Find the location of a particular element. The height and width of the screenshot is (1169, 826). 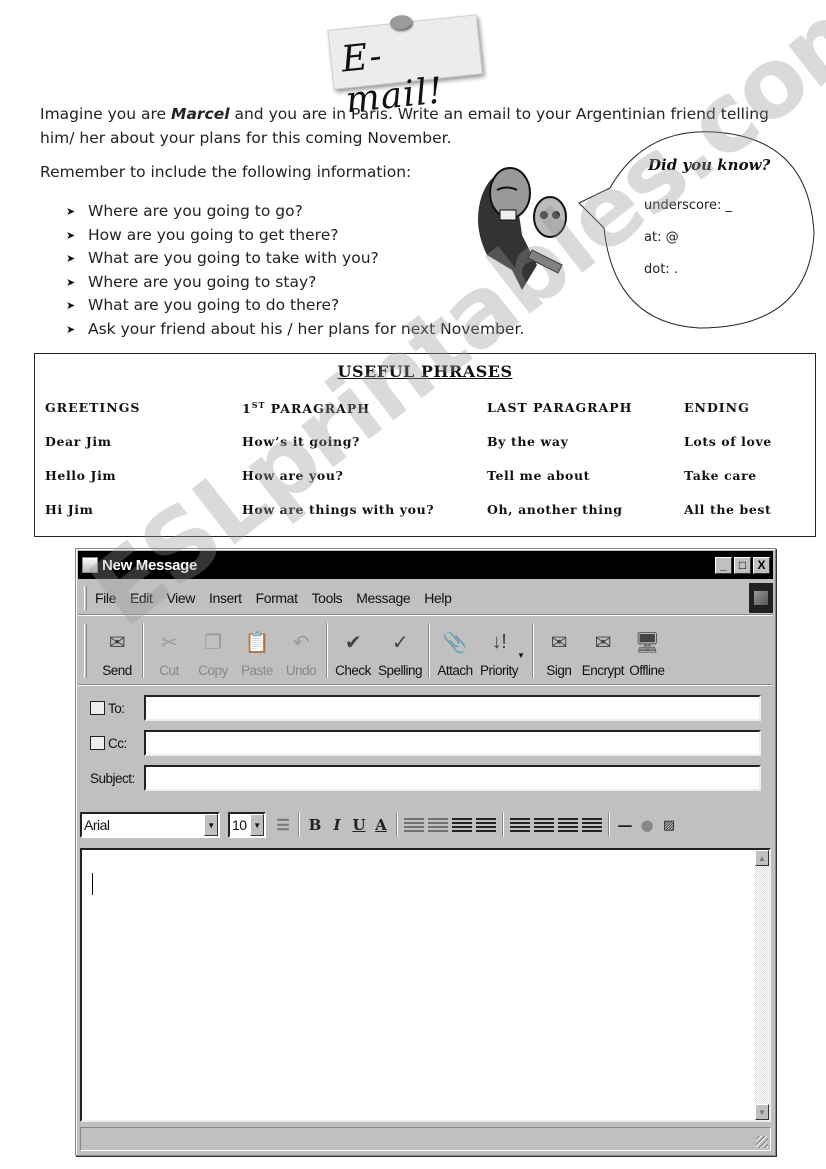

list-item: ➤ What are you going to take with you? is located at coordinates (295, 259).